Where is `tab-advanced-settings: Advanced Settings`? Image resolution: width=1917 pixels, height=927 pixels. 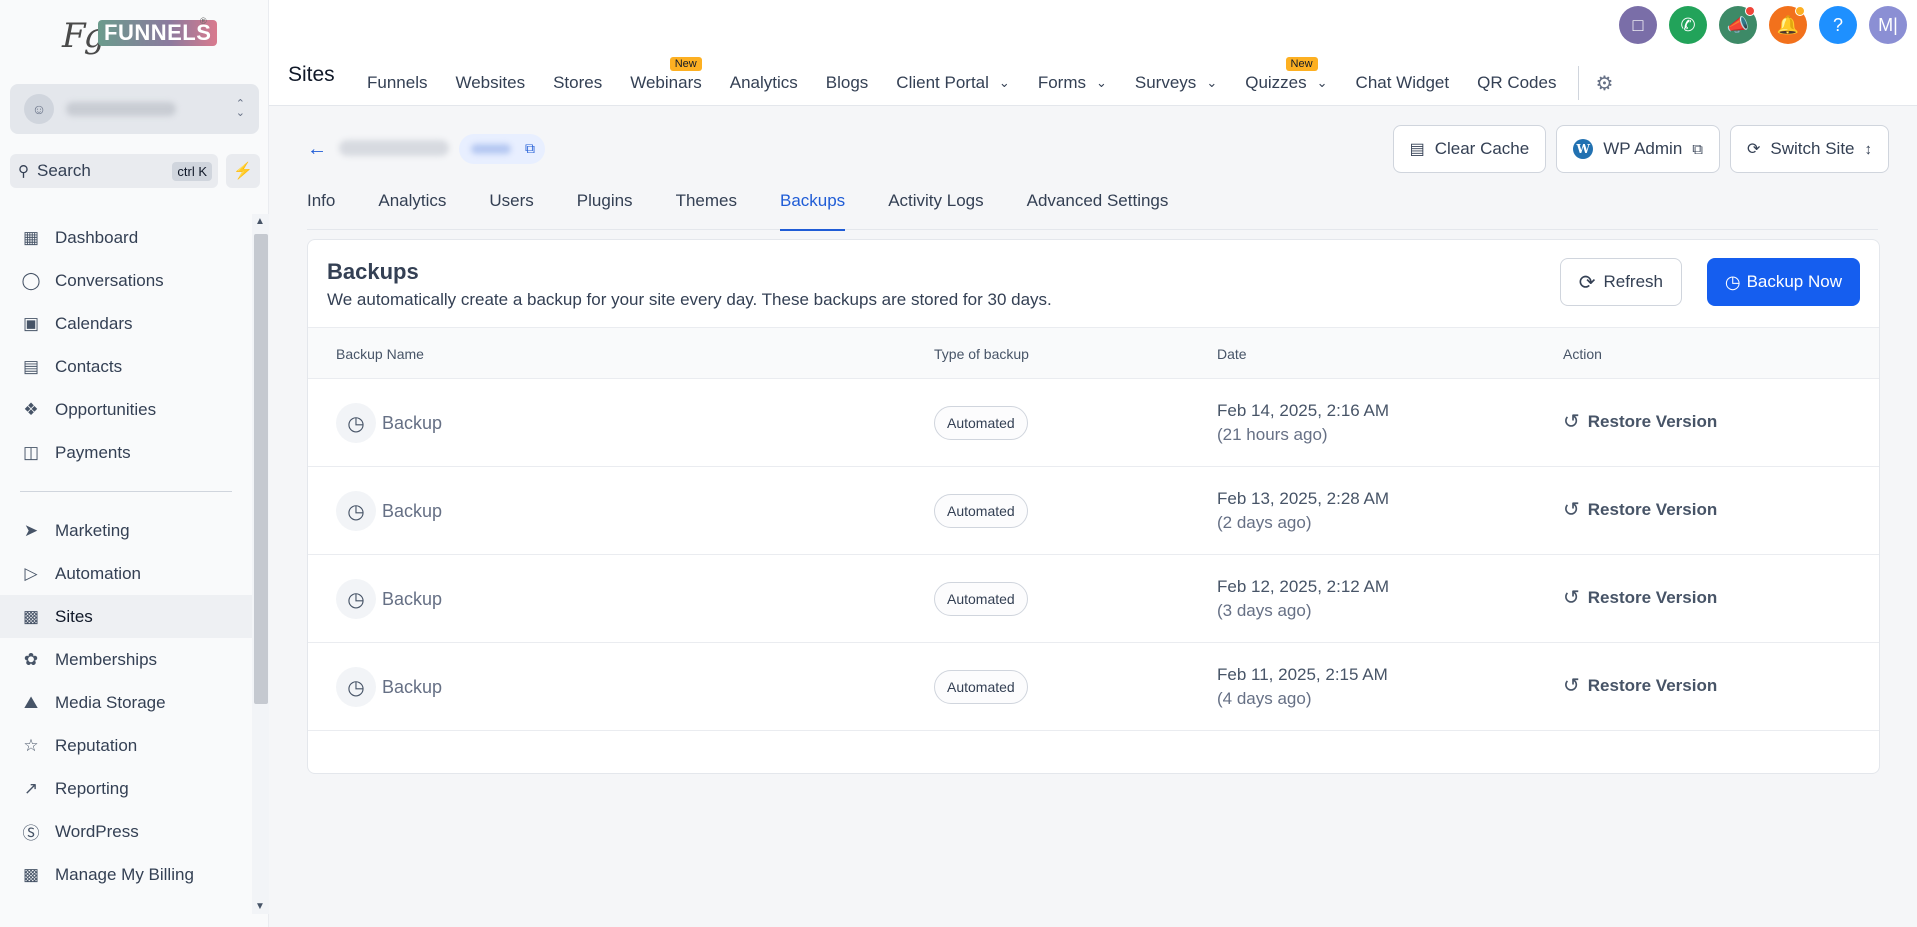 tab-advanced-settings: Advanced Settings is located at coordinates (1098, 209).